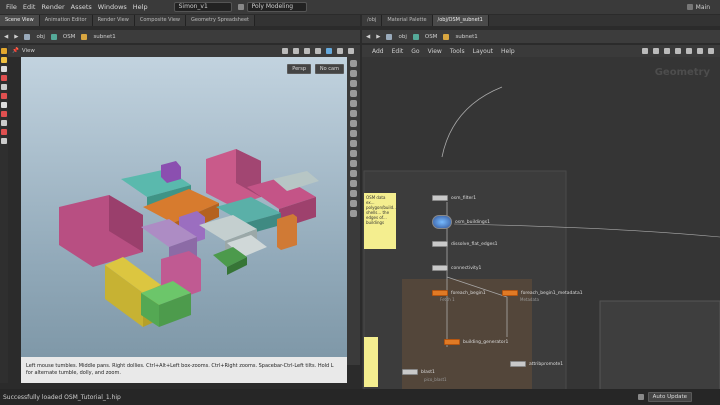  Describe the element at coordinates (407, 20) in the screenshot. I see `tab-material-palette: Material Palette` at that location.